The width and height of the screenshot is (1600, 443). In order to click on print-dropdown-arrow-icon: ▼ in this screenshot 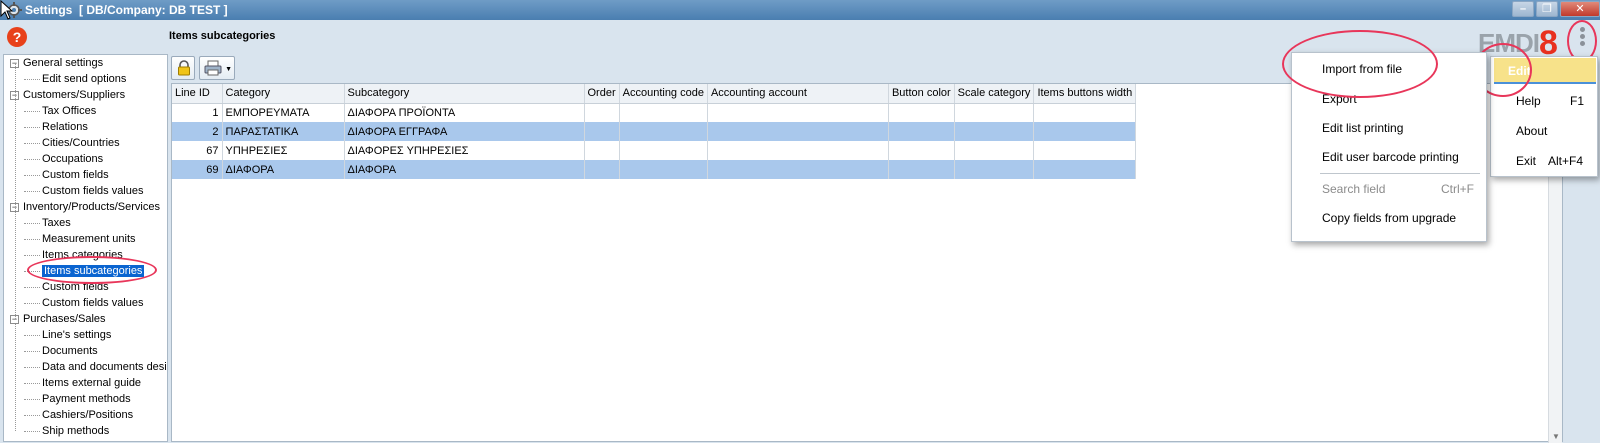, I will do `click(228, 69)`.